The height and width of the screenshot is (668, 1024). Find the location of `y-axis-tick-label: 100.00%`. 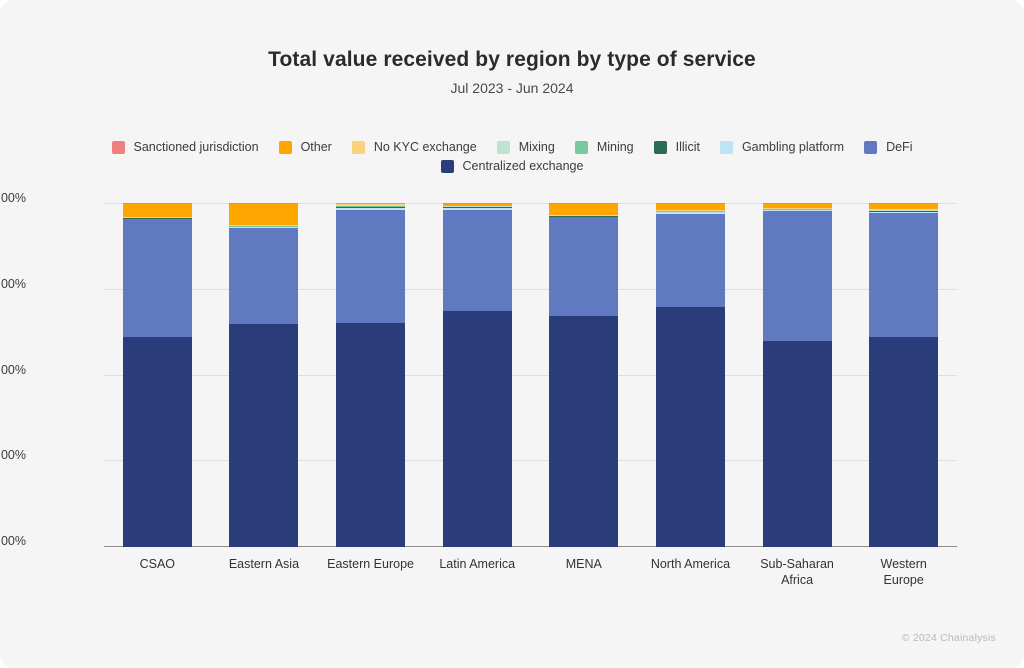

y-axis-tick-label: 100.00% is located at coordinates (13, 198).